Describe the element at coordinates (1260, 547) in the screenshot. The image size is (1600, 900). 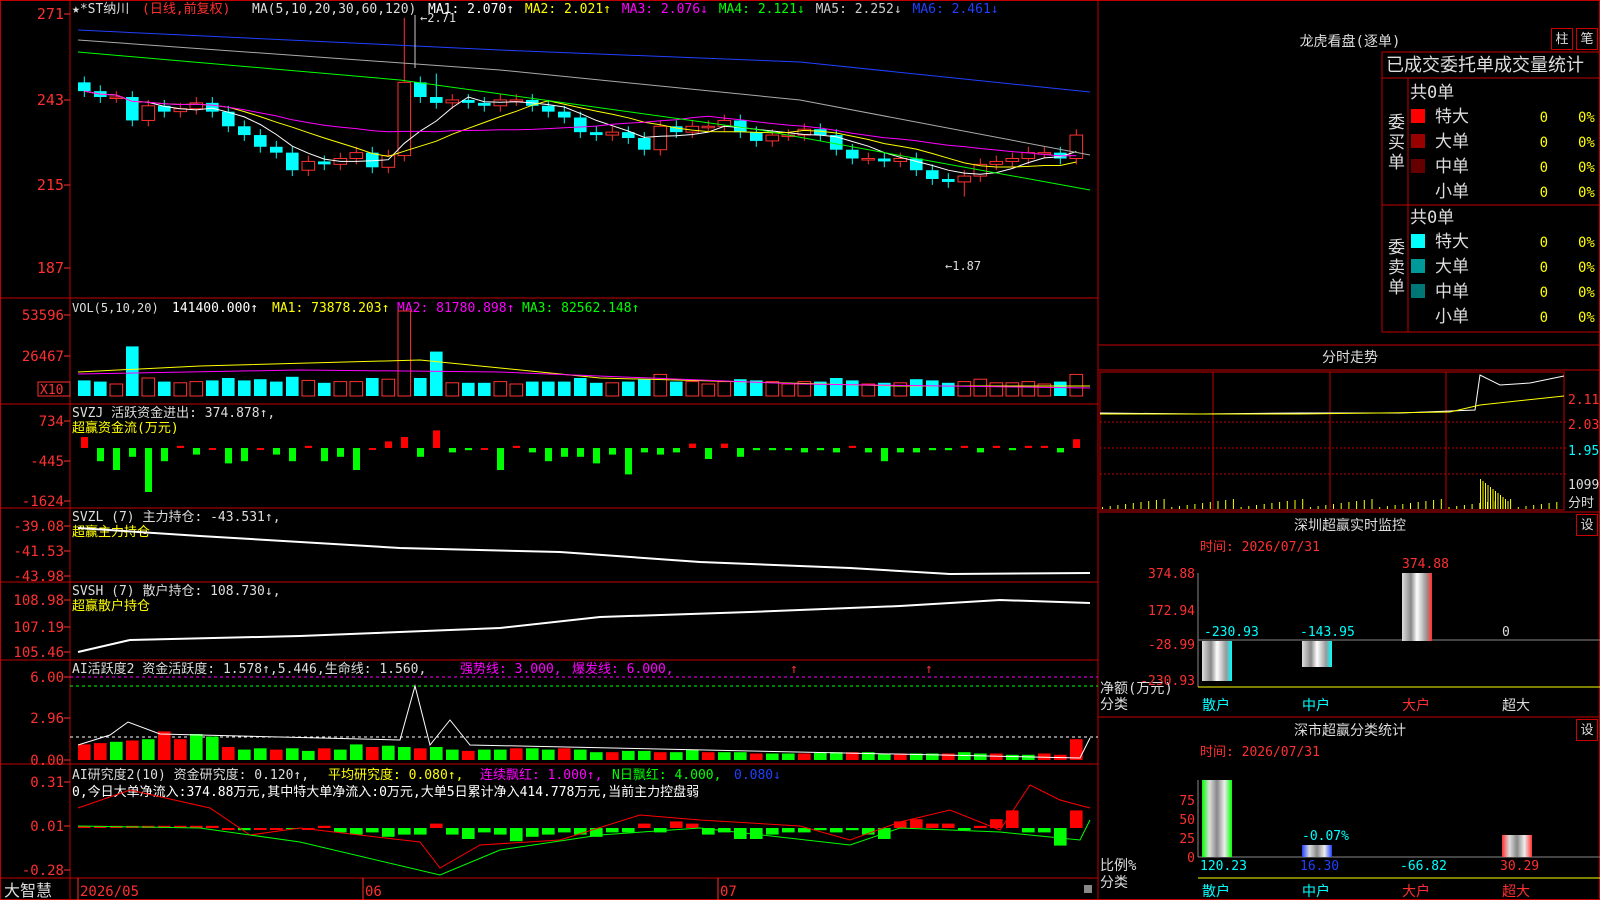
I see `monitor-time: 时间: 2026/07/31` at that location.